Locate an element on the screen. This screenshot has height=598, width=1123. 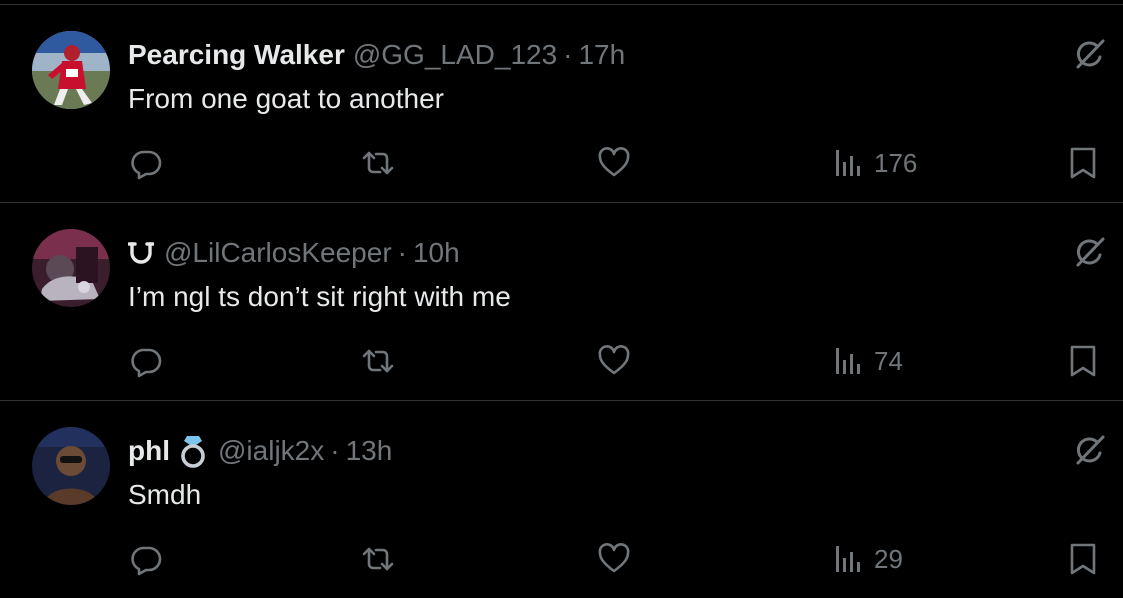
user-handle: @ialjk2x is located at coordinates (271, 451).